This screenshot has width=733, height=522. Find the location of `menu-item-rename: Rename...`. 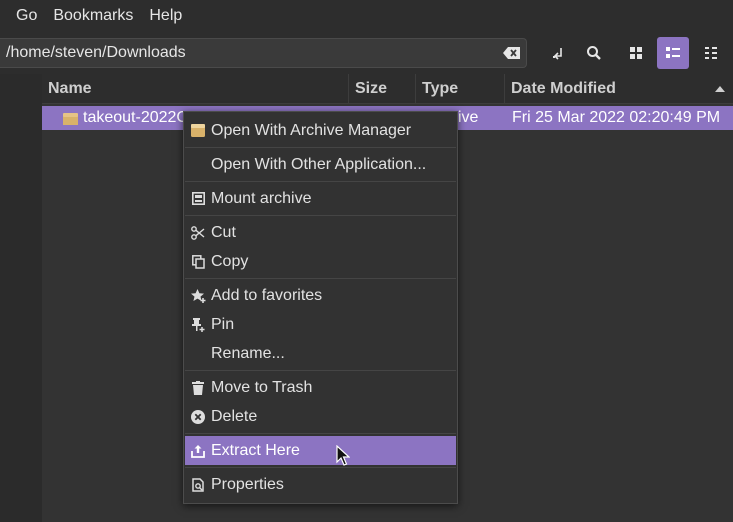

menu-item-rename: Rename... is located at coordinates (320, 353).